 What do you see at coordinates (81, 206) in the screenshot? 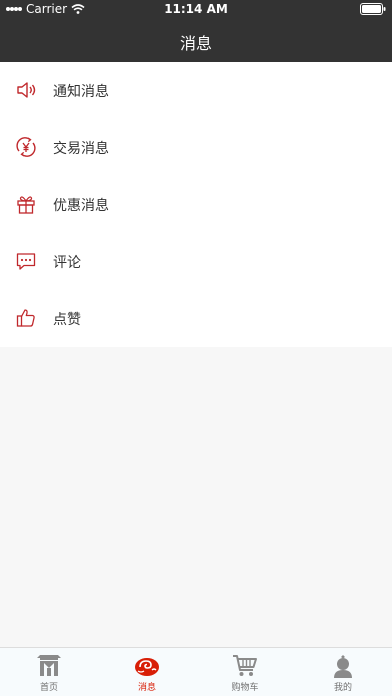
I see `menu-item-label: 优惠消息` at bounding box center [81, 206].